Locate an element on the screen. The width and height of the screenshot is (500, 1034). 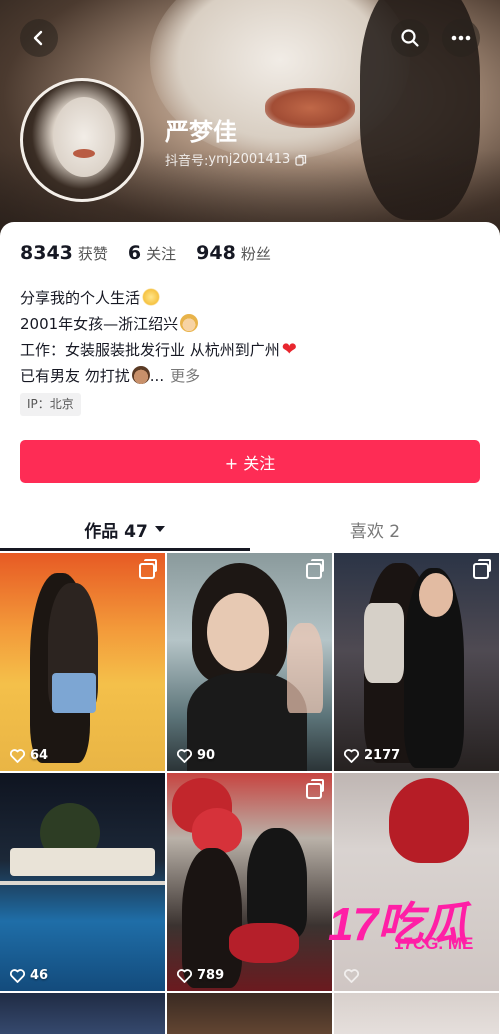
tile-glass is located at coordinates (305, 668).